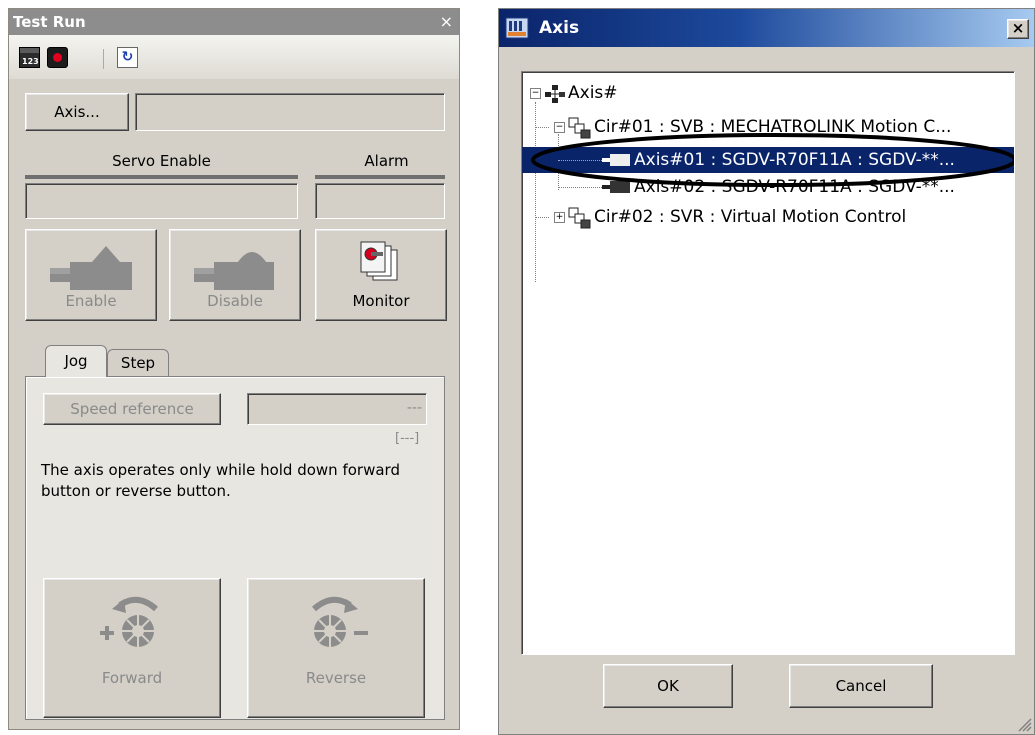 The image size is (1035, 735). I want to click on circuit-icon, so click(579, 218).